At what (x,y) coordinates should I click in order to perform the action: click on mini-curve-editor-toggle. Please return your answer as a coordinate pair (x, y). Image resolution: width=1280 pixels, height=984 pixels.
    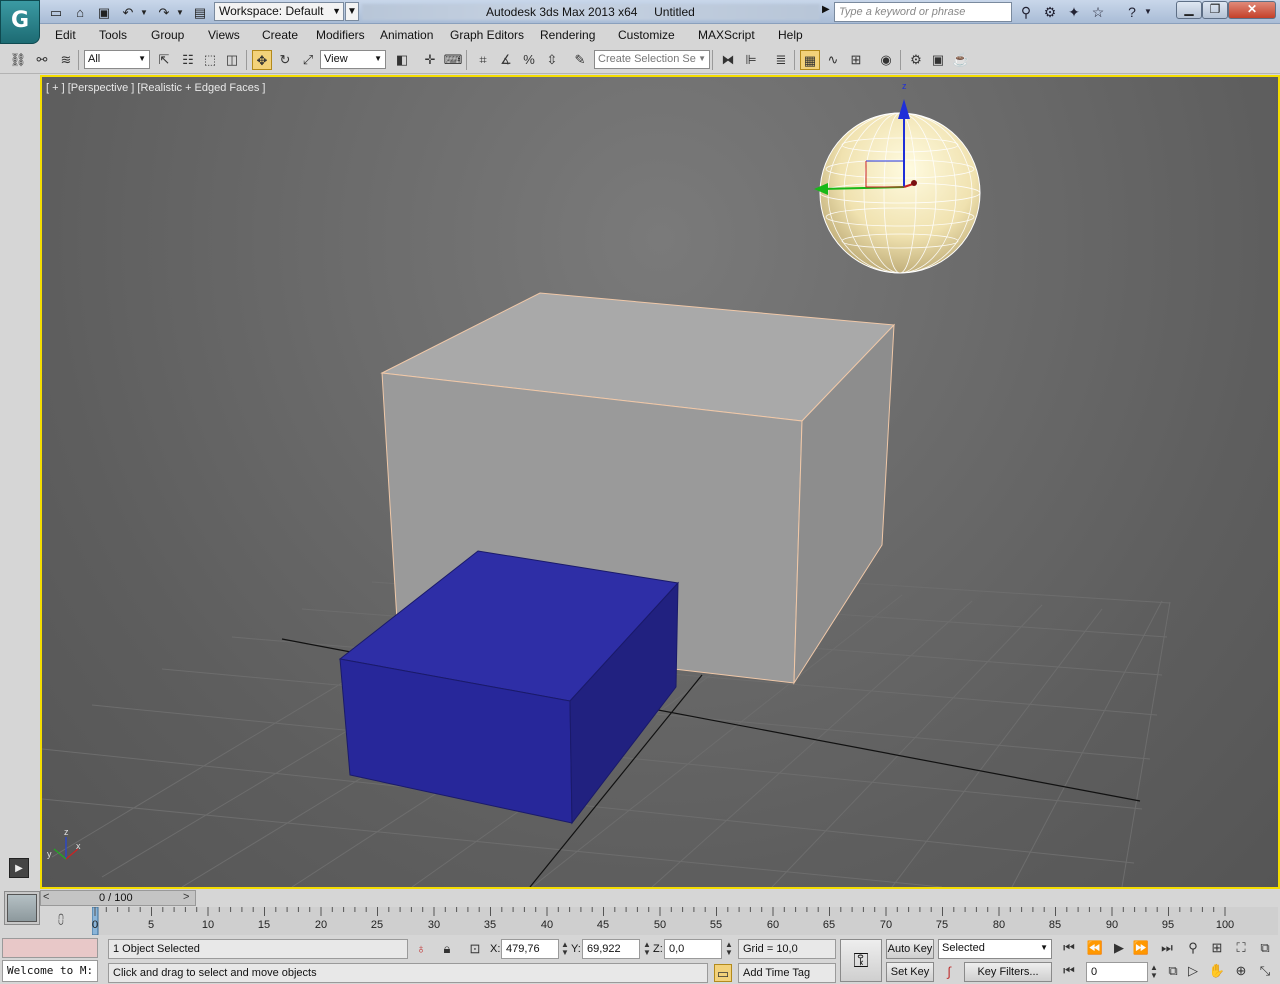
    Looking at the image, I should click on (22, 908).